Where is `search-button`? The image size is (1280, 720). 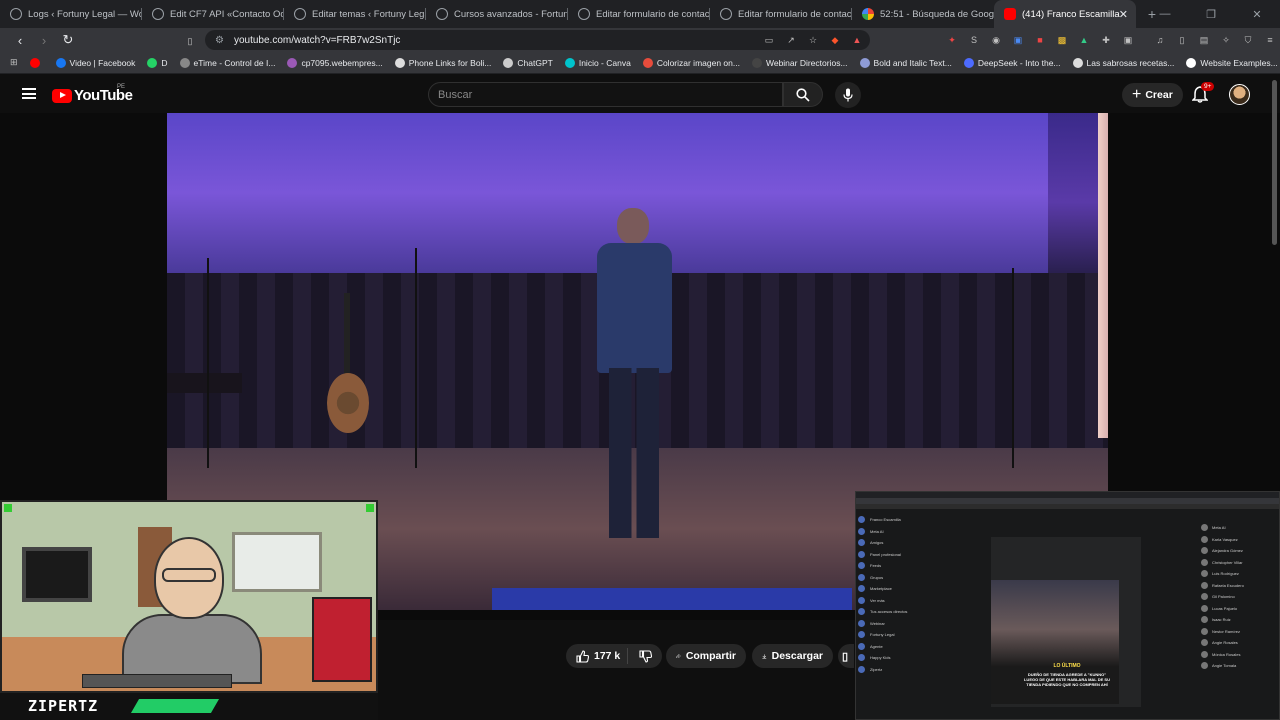 search-button is located at coordinates (803, 94).